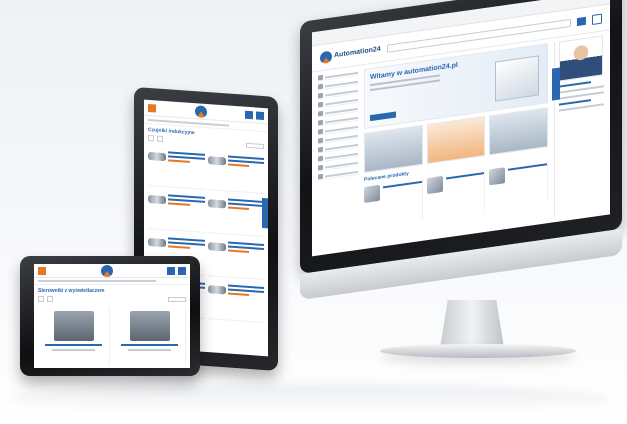 Image resolution: width=627 pixels, height=424 pixels. I want to click on logo-text: Automation24, so click(357, 52).